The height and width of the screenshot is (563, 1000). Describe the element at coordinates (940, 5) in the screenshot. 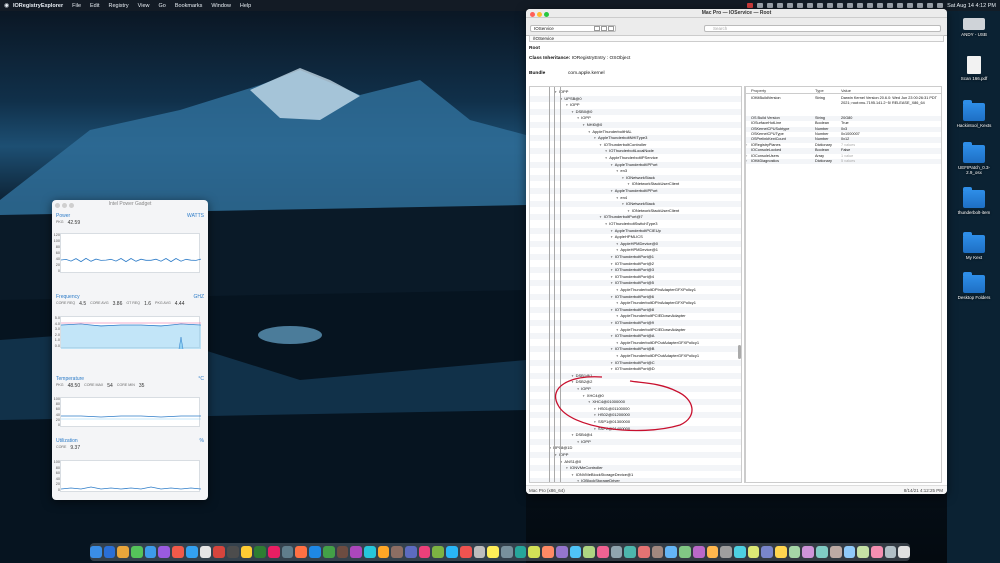

I see `control-center-icon` at that location.